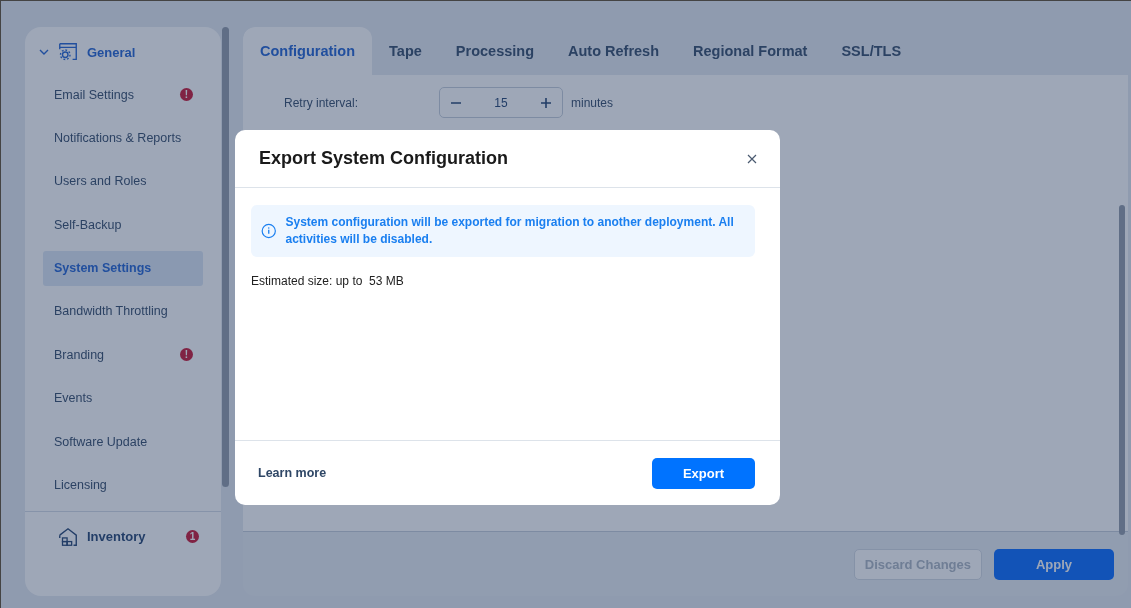 This screenshot has height=608, width=1131. I want to click on tab: Configuration, so click(308, 51).